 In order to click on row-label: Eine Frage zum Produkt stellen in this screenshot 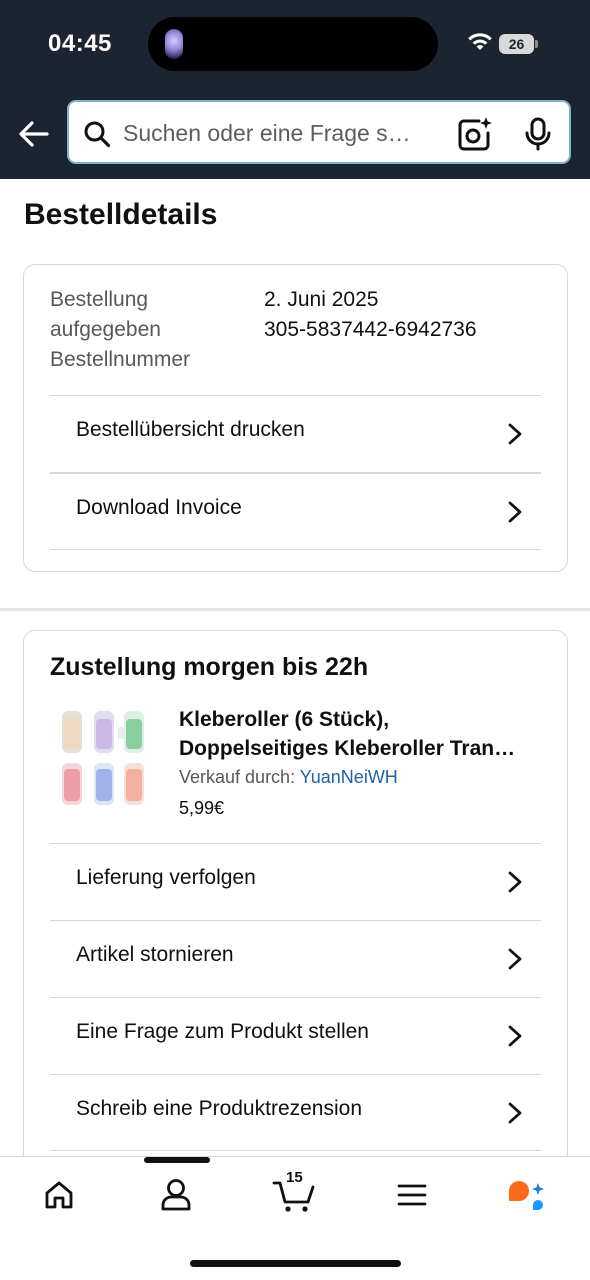, I will do `click(222, 1031)`.